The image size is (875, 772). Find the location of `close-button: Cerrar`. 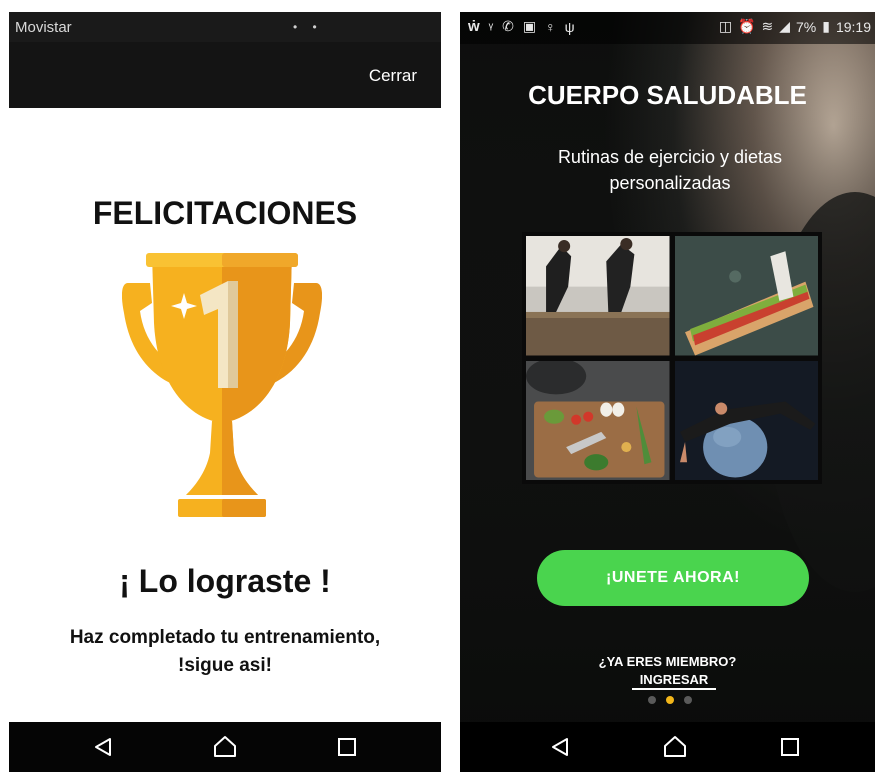

close-button: Cerrar is located at coordinates (393, 76).